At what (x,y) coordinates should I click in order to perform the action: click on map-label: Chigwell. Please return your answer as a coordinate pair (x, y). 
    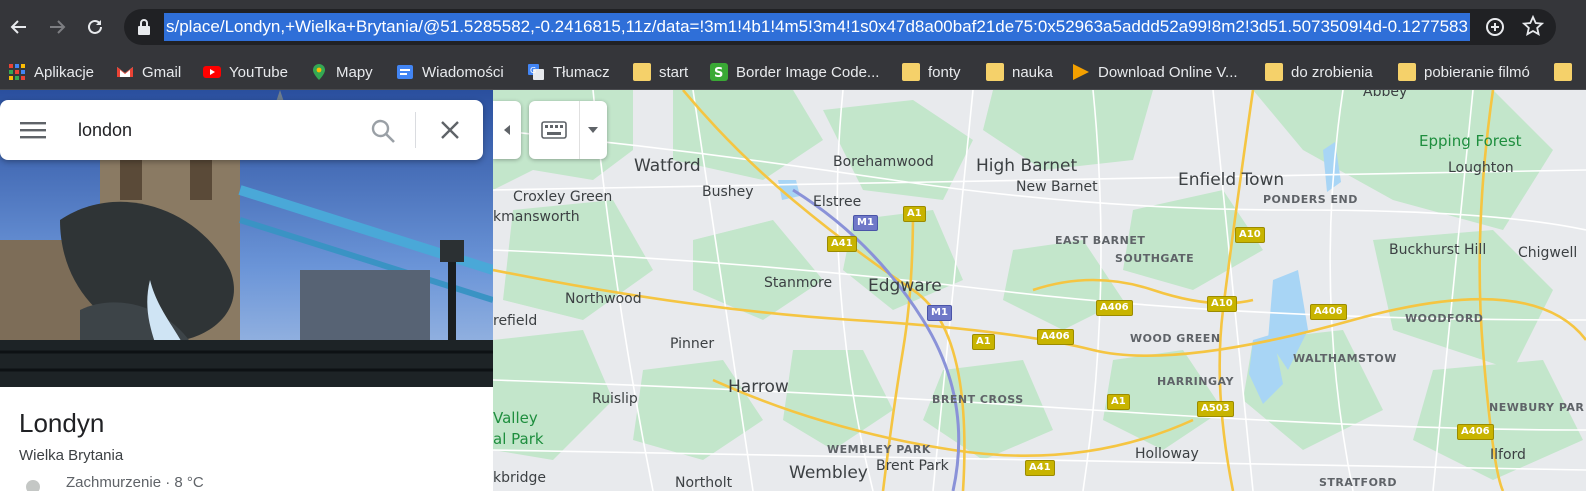
    Looking at the image, I should click on (1547, 253).